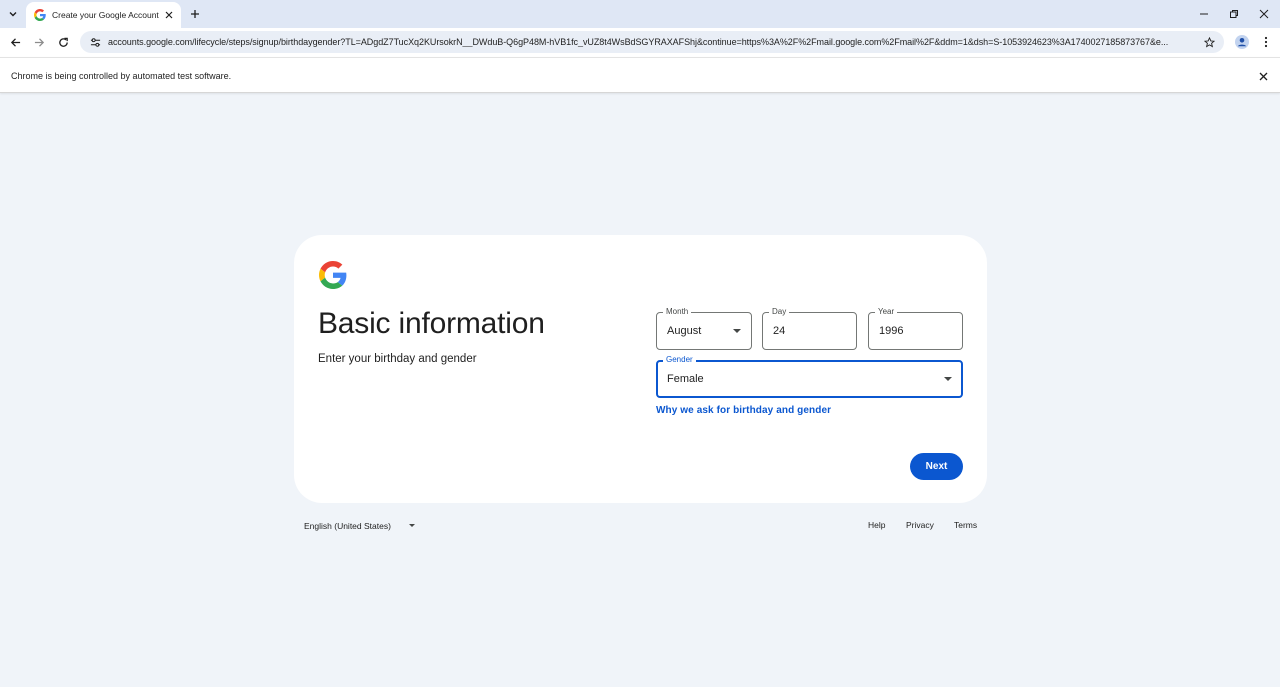 Image resolution: width=1280 pixels, height=687 pixels. I want to click on tab-title: Create your Google Account, so click(105, 15).